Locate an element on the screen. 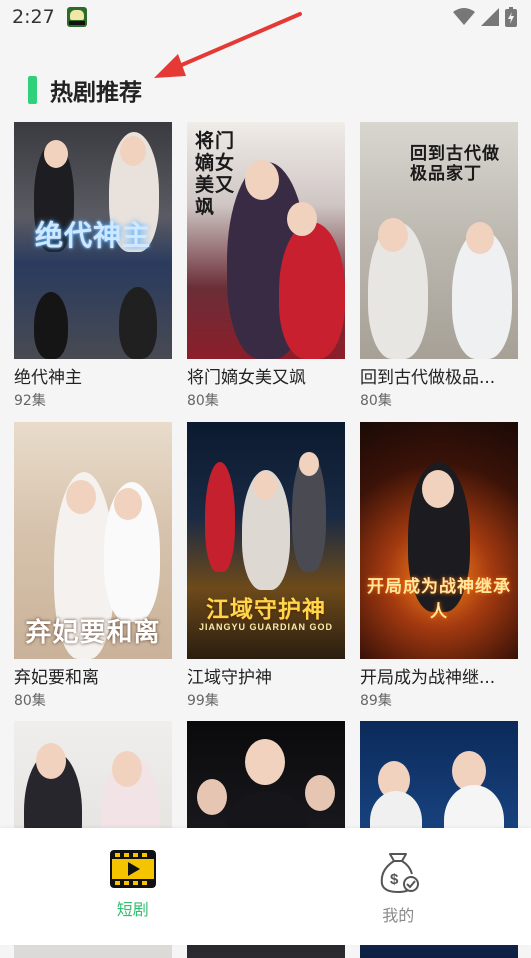 The width and height of the screenshot is (531, 958). drama-poster: 开局成为战神继承人 is located at coordinates (439, 540).